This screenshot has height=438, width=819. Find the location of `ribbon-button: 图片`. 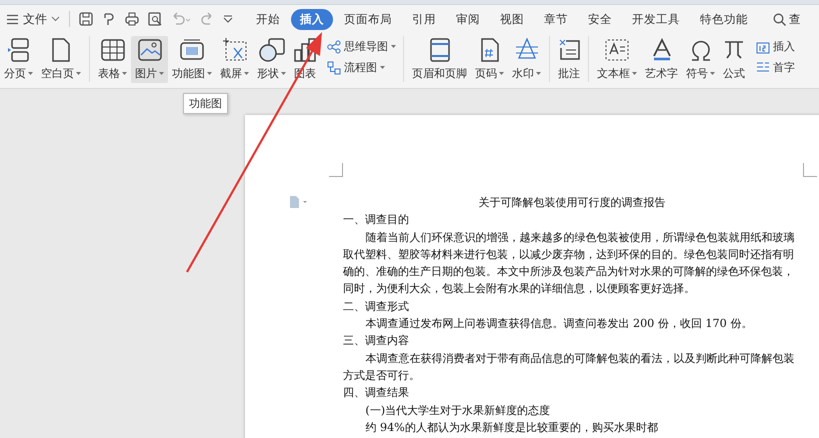

ribbon-button: 图片 is located at coordinates (149, 59).